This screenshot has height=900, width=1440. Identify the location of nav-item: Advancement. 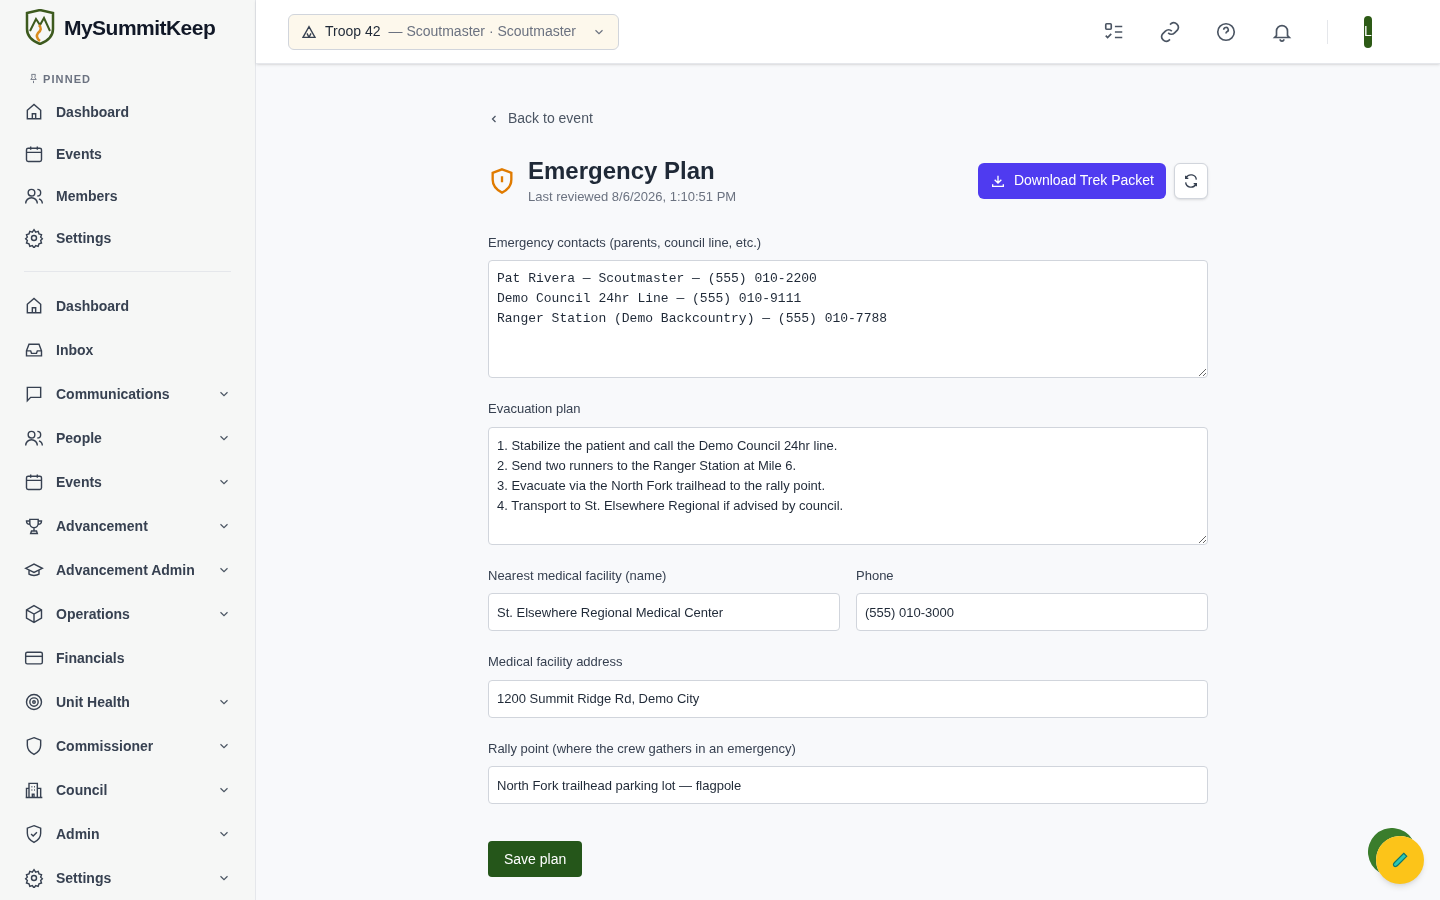
(127, 526).